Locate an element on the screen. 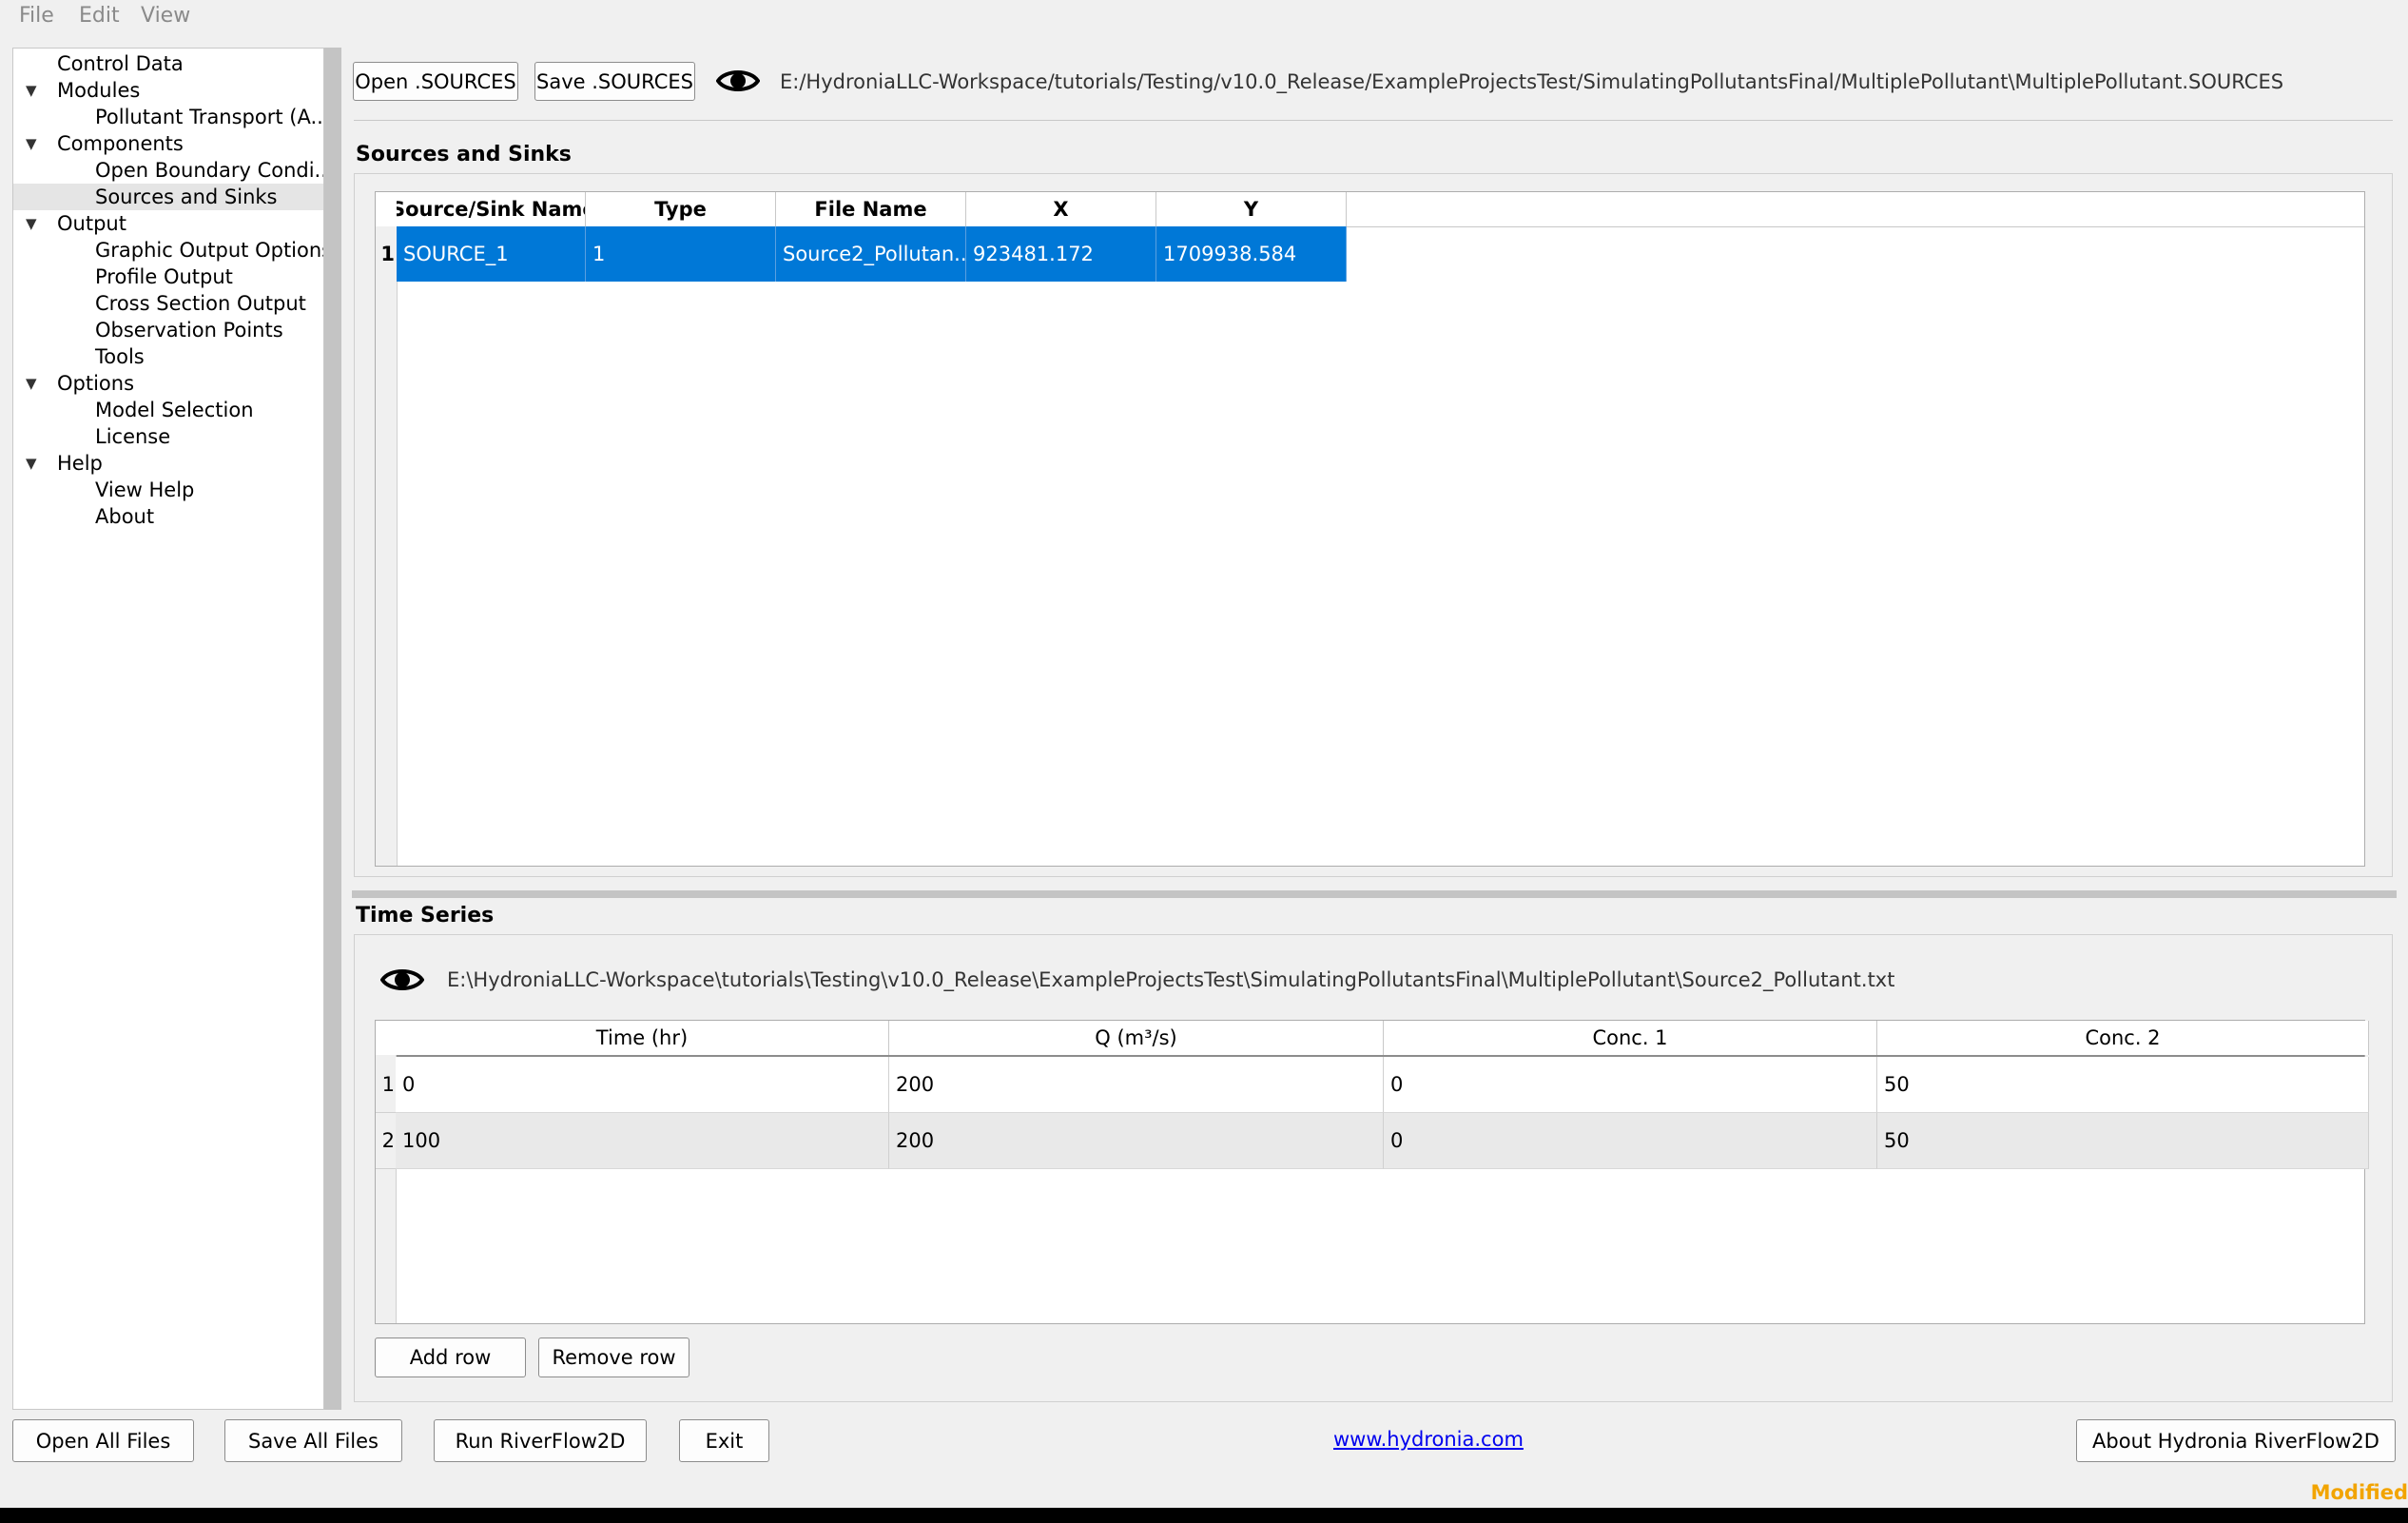 This screenshot has height=1523, width=2408. toolbar-divider is located at coordinates (1374, 120).